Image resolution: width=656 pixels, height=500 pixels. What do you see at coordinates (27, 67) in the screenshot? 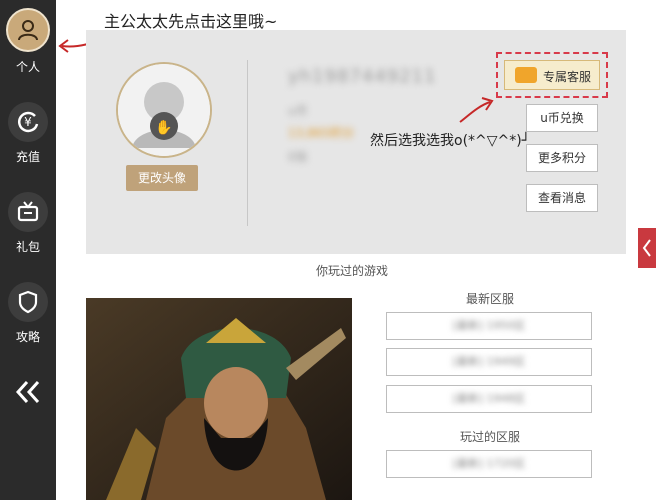
I see `sidebar-item-label: 个人` at bounding box center [27, 67].